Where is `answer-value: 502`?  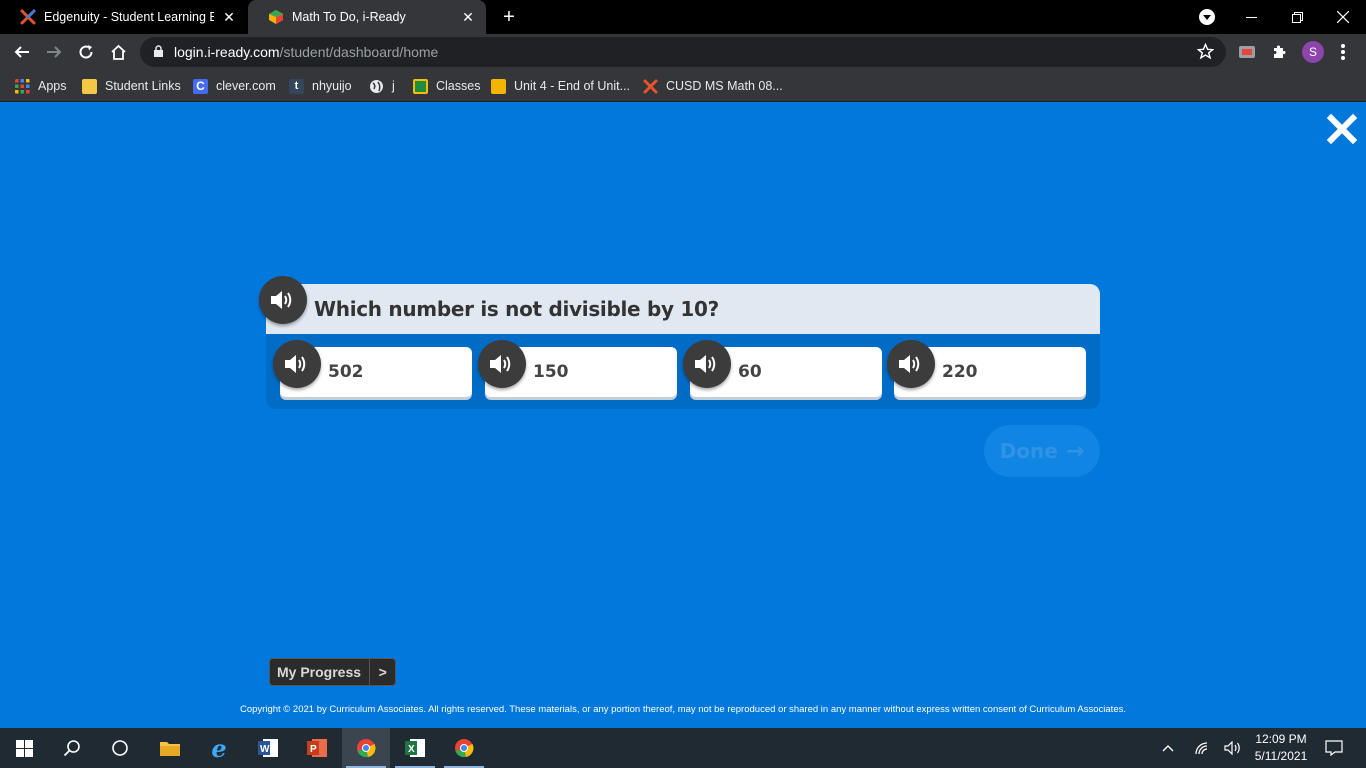
answer-value: 502 is located at coordinates (346, 372).